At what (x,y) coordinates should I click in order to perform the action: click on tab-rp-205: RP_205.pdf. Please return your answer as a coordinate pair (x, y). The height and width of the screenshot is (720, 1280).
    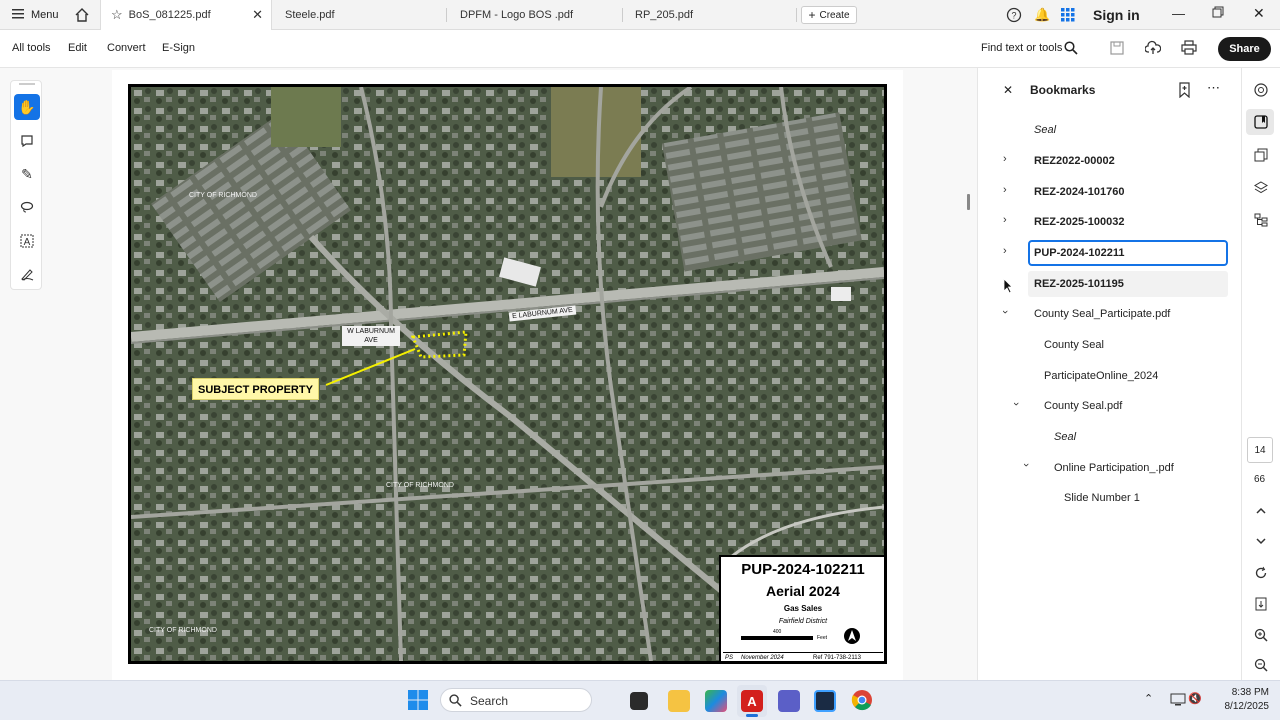
    Looking at the image, I should click on (710, 15).